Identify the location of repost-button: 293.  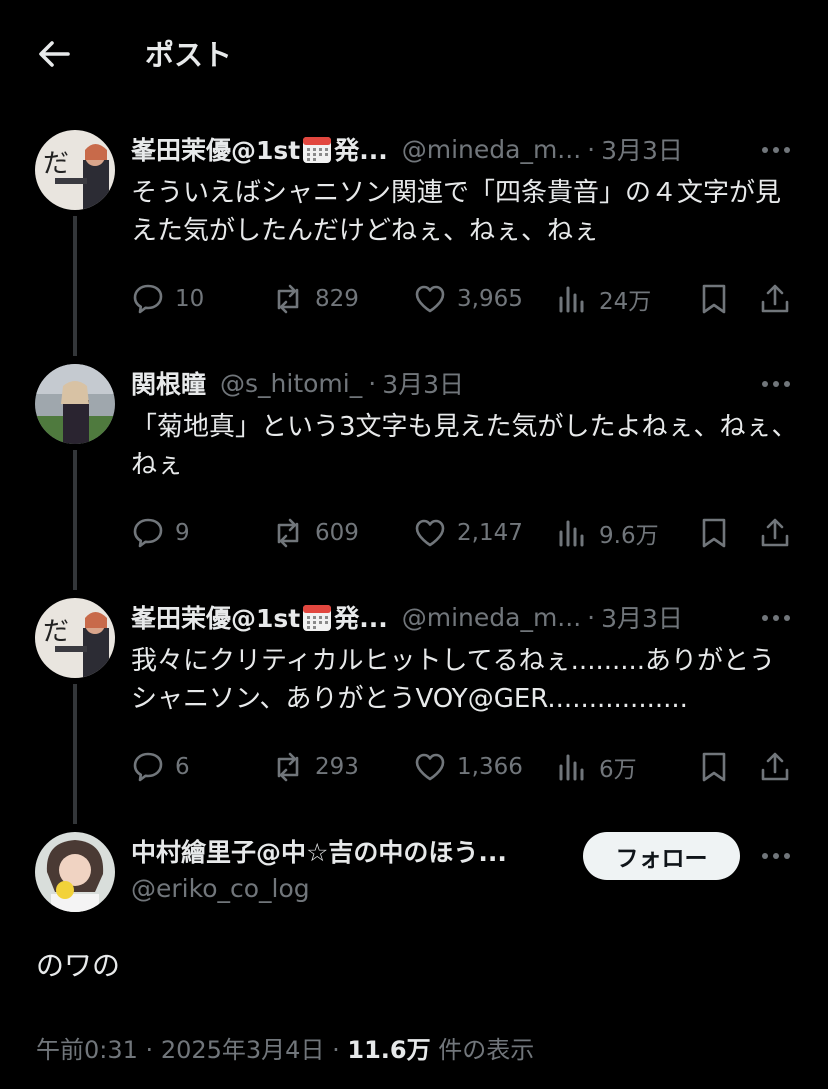
(315, 767).